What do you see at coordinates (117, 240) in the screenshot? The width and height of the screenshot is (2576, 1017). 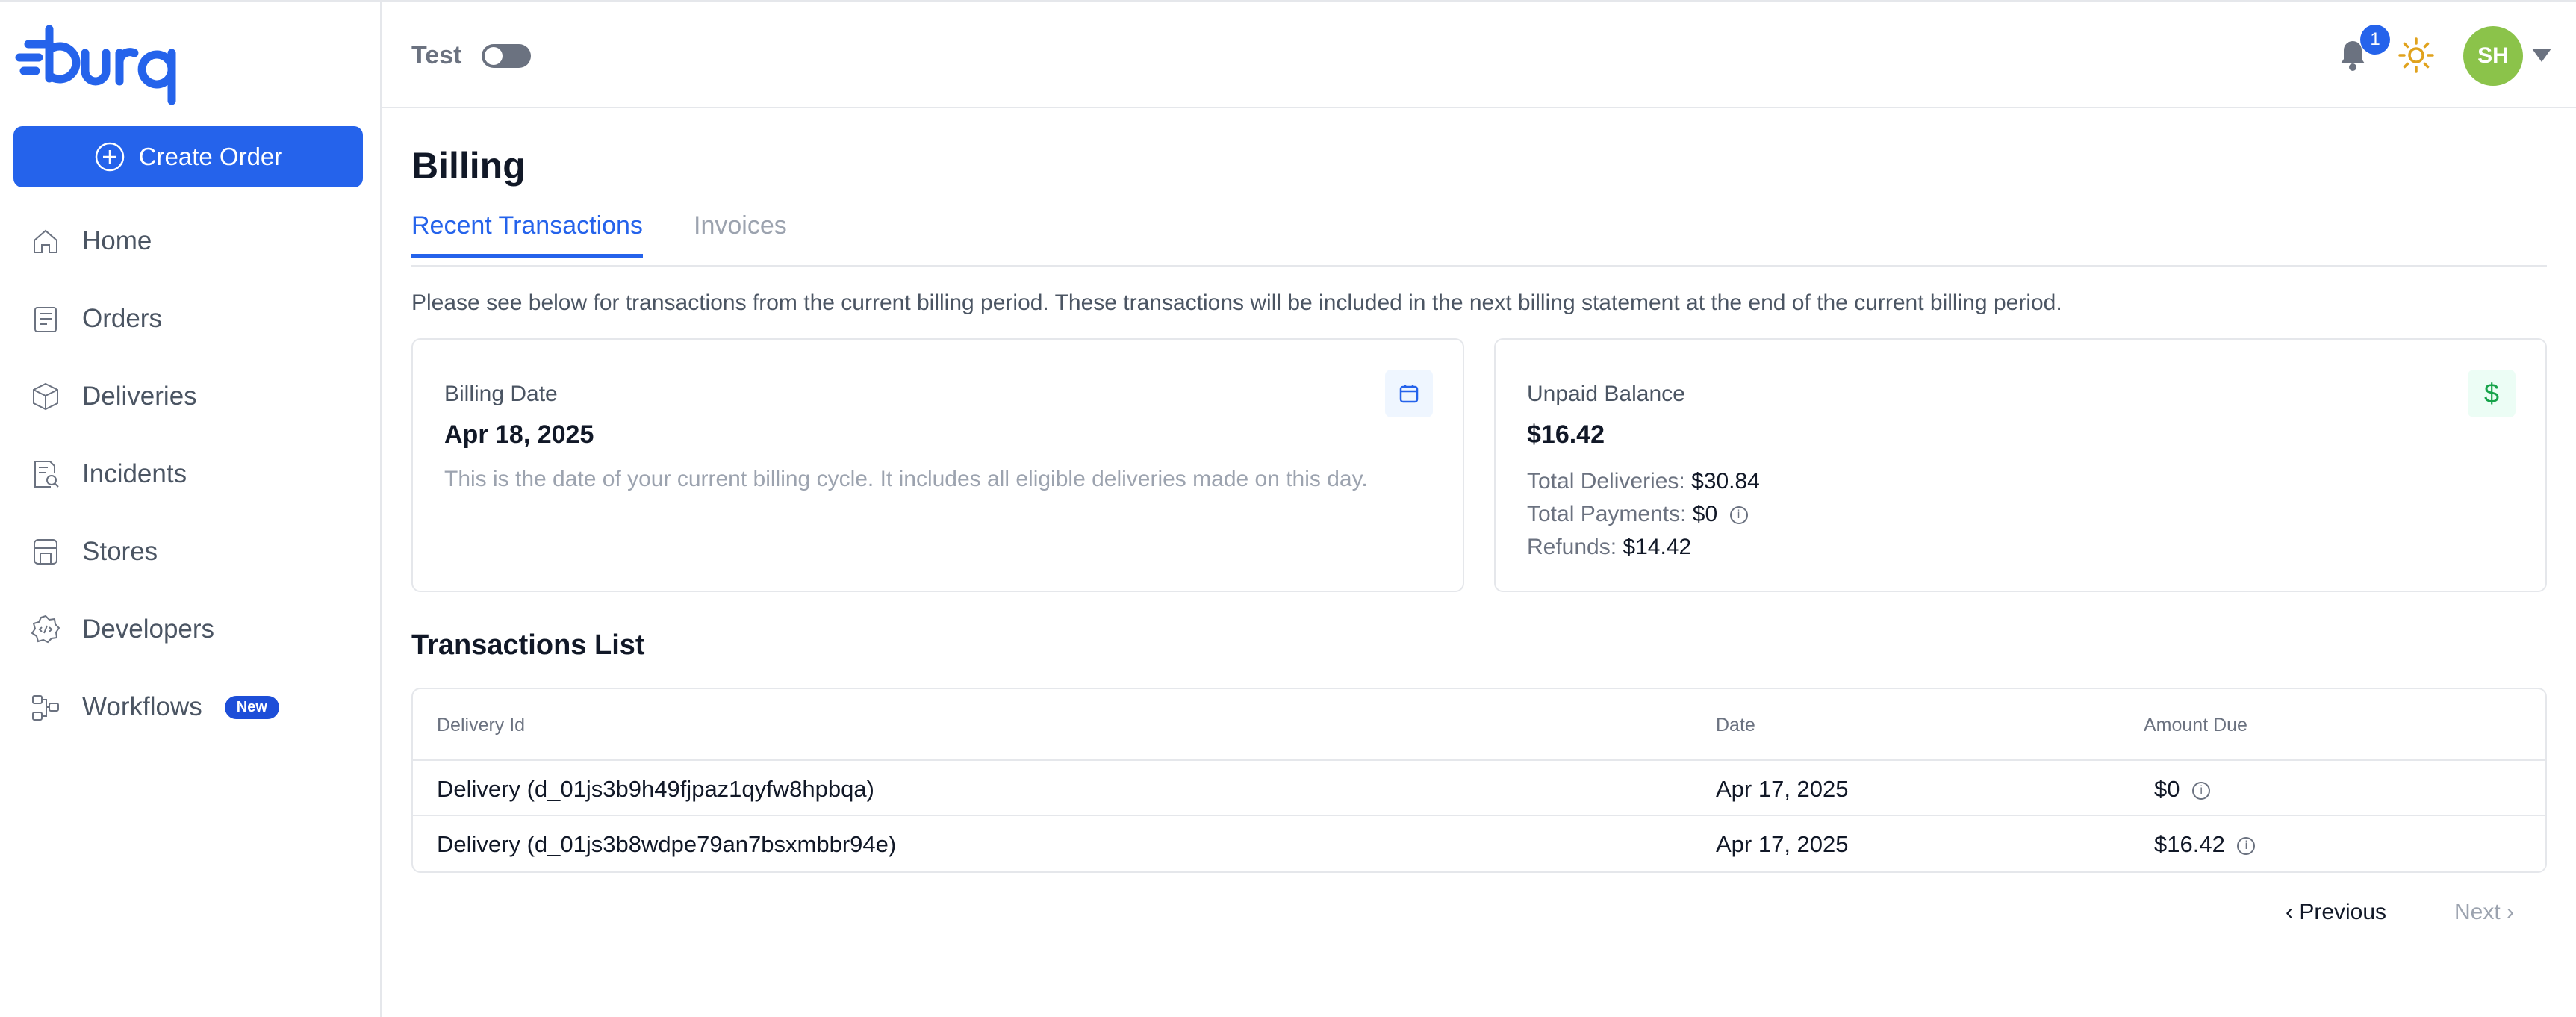 I see `sidebar-item-label: Home` at bounding box center [117, 240].